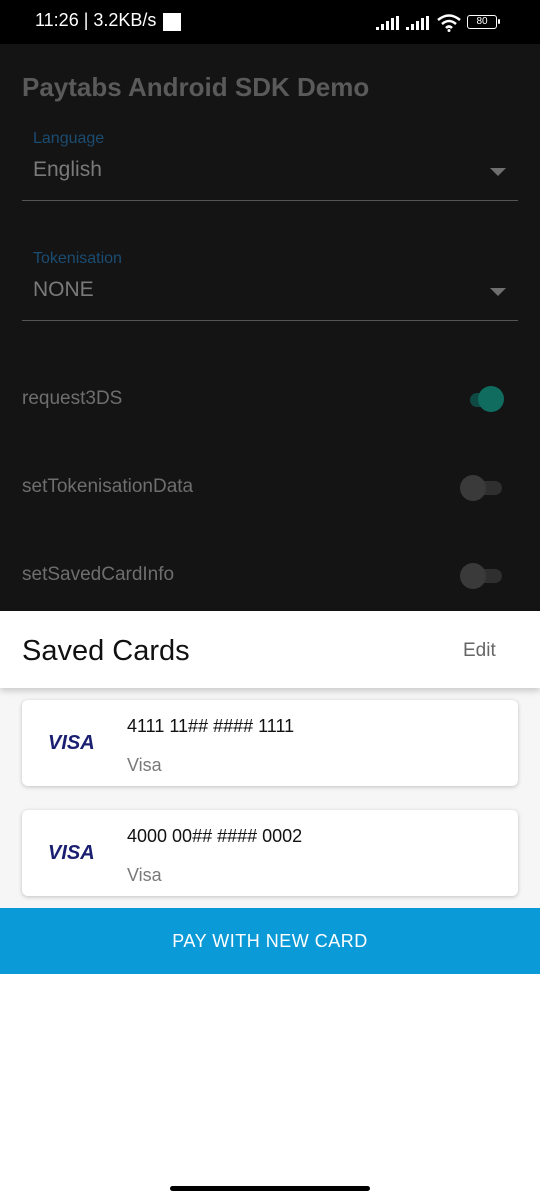  Describe the element at coordinates (108, 486) in the screenshot. I see `set-tokenisation-data-label: setTokenisationData` at that location.